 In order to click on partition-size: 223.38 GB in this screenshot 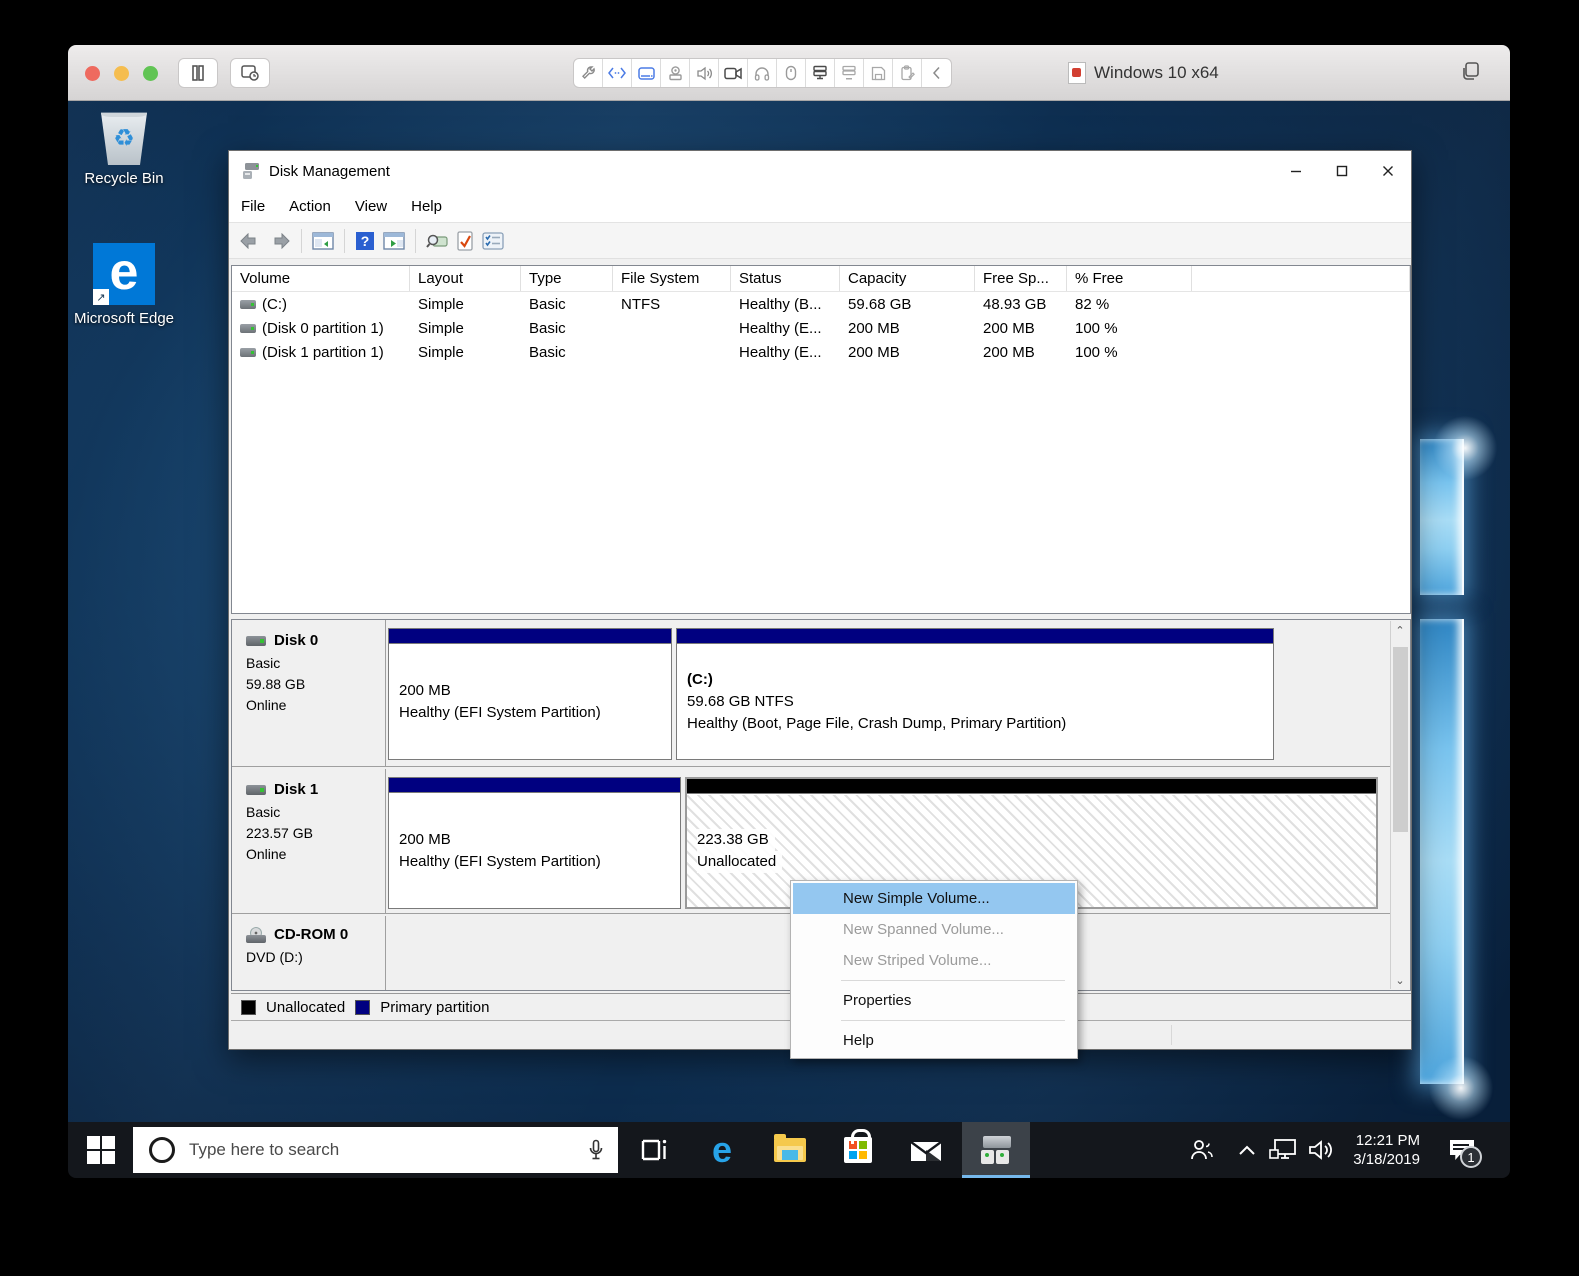, I will do `click(736, 840)`.